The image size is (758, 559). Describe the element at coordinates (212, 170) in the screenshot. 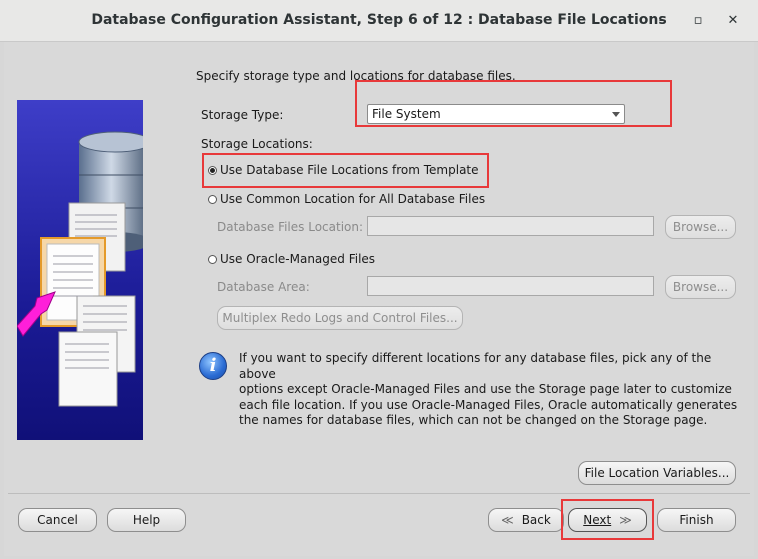

I see `radio-template-locations` at that location.